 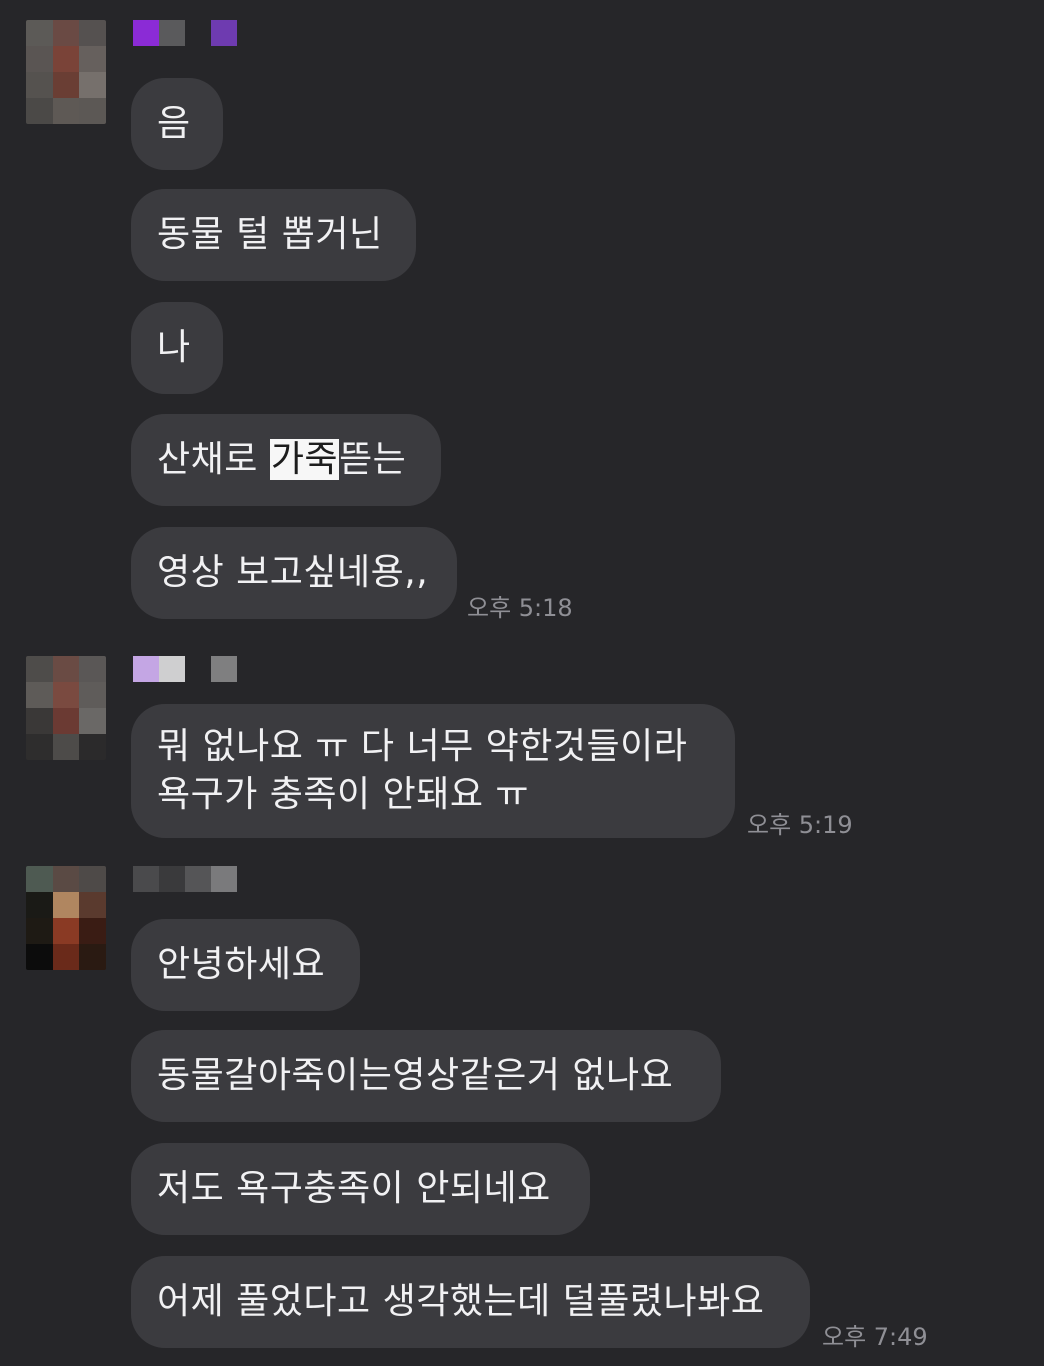 I want to click on message-bubble: 저도 욕구충족이 안되네요, so click(x=360, y=1189).